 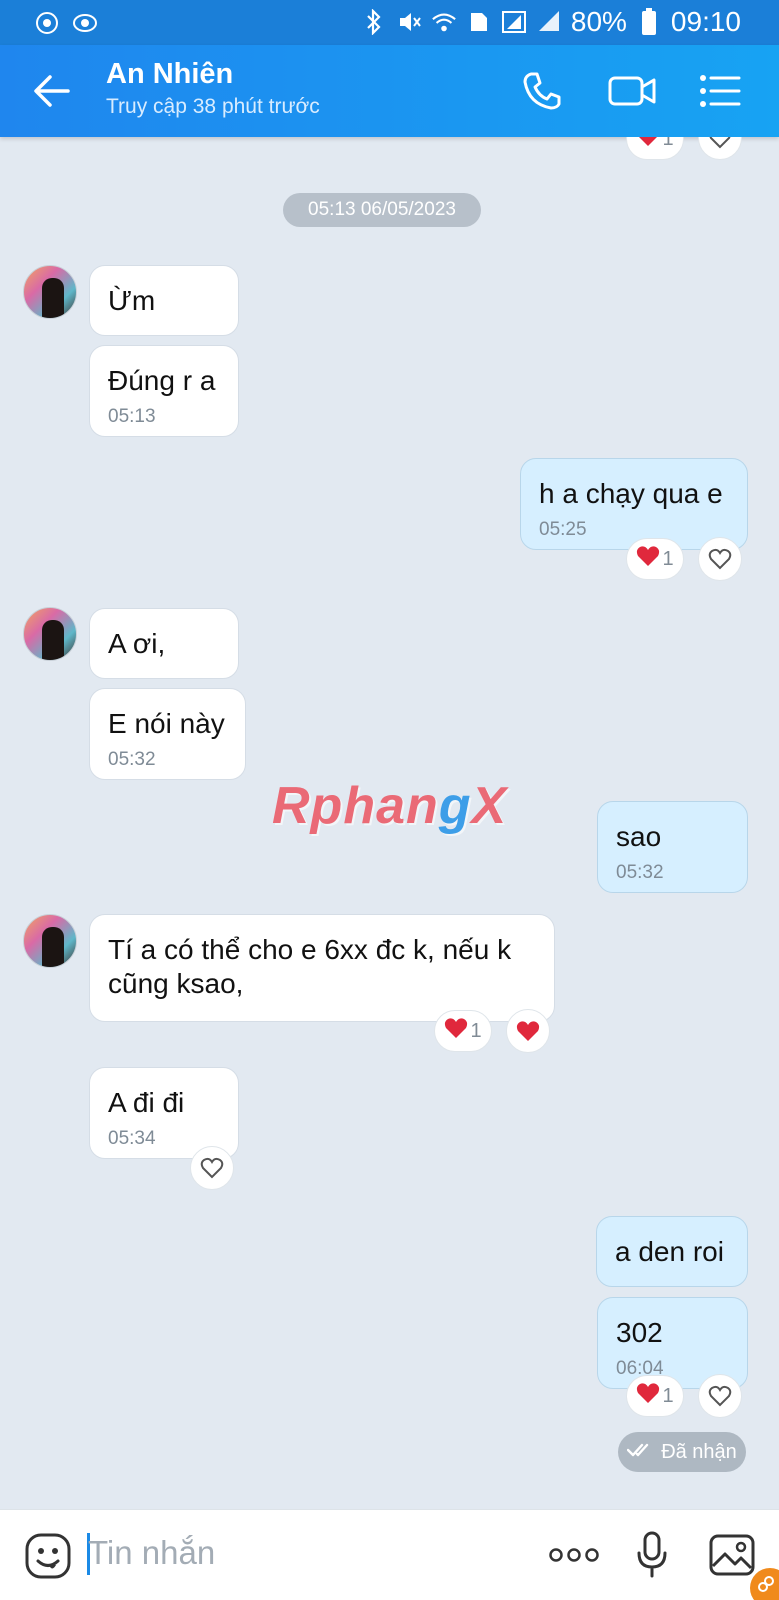 What do you see at coordinates (390, 806) in the screenshot?
I see `watermark-logo: RphangX` at bounding box center [390, 806].